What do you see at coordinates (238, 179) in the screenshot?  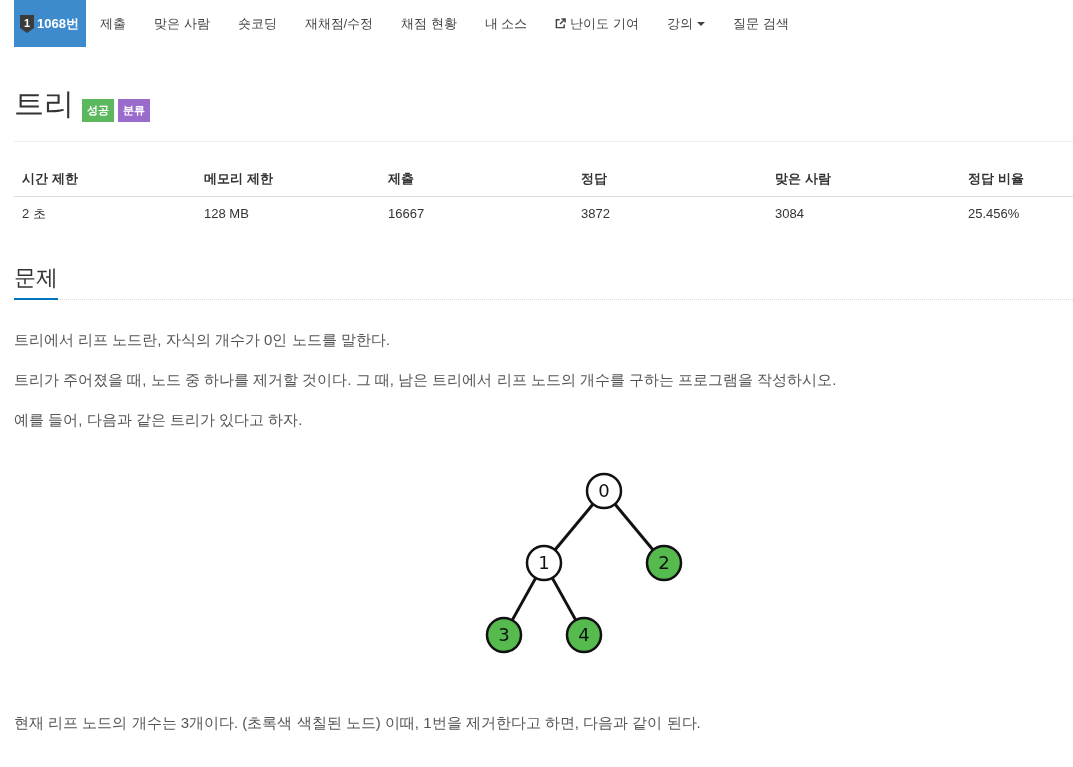 I see `column-header: 메모리 제한` at bounding box center [238, 179].